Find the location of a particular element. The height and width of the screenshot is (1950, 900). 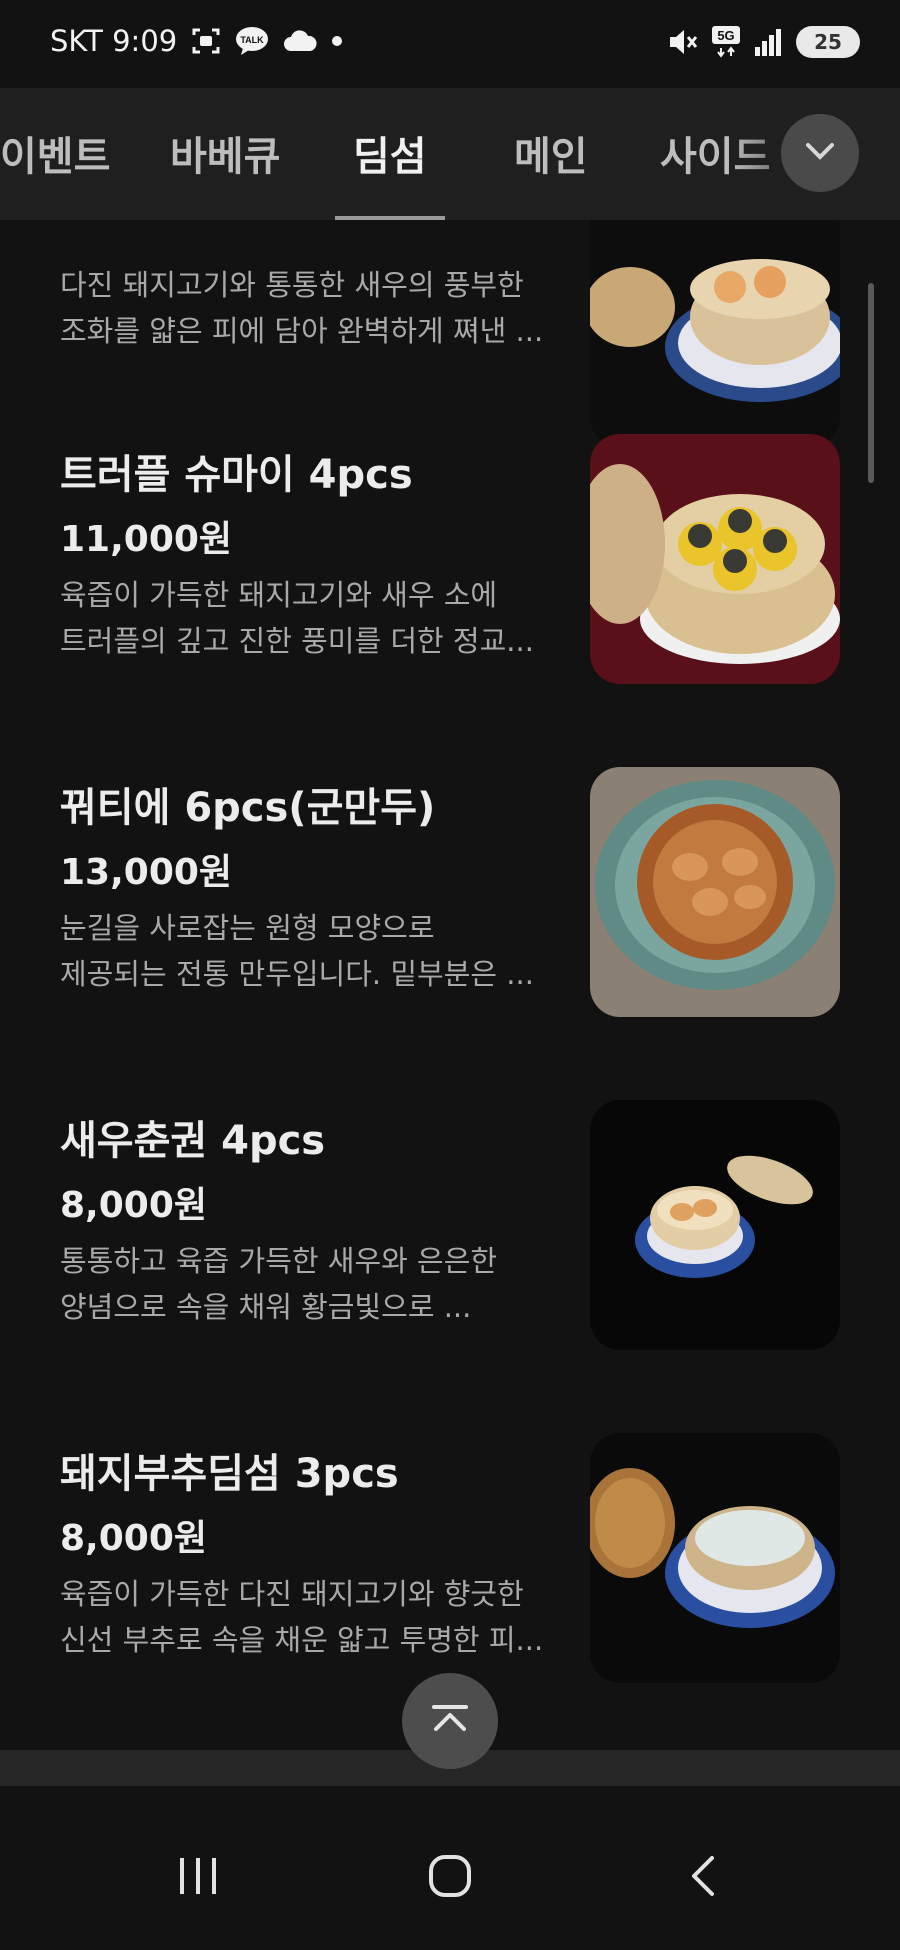

recents-icon is located at coordinates (198, 1878).